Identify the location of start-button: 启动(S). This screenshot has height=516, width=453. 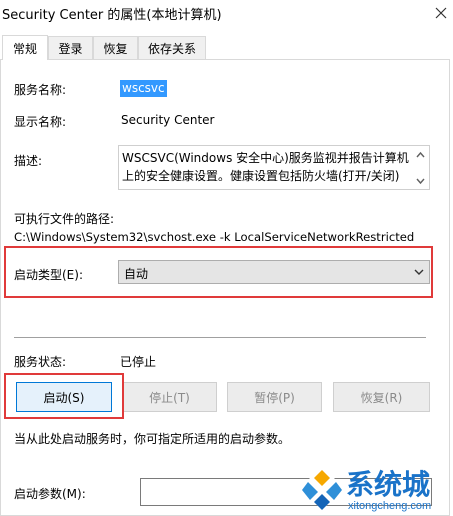
(64, 397).